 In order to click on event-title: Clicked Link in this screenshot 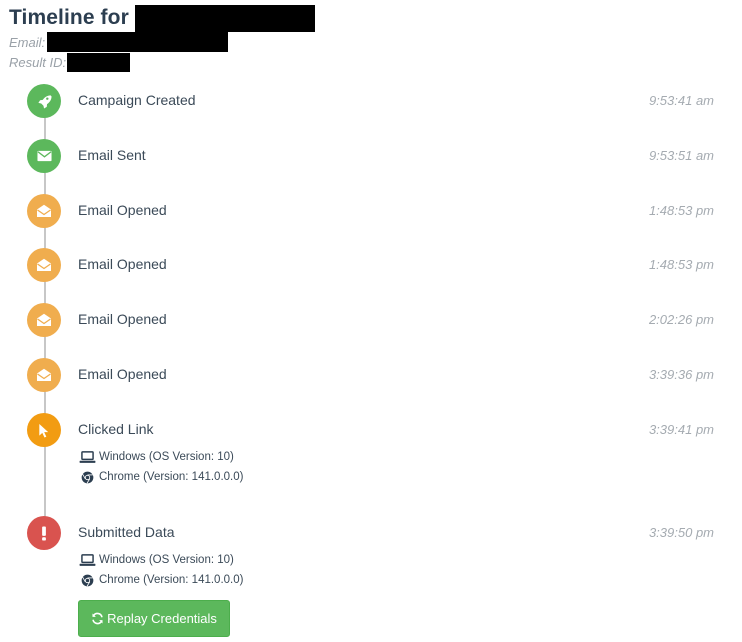, I will do `click(116, 429)`.